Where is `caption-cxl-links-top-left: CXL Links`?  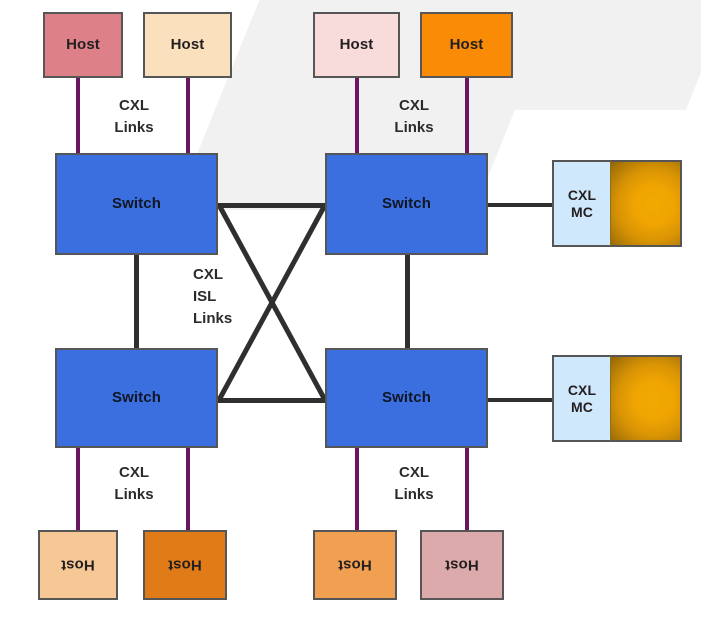
caption-cxl-links-top-left: CXL Links is located at coordinates (134, 116).